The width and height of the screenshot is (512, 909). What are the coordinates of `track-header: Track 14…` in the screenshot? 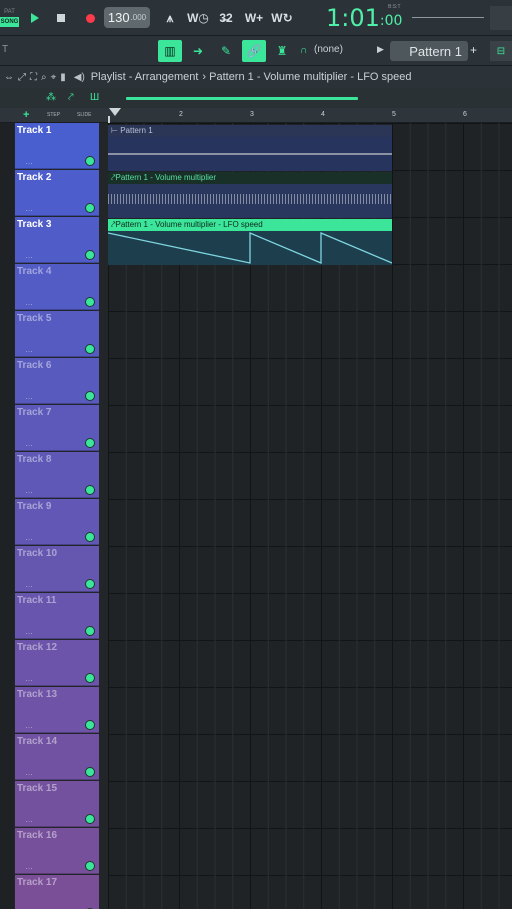 It's located at (57, 757).